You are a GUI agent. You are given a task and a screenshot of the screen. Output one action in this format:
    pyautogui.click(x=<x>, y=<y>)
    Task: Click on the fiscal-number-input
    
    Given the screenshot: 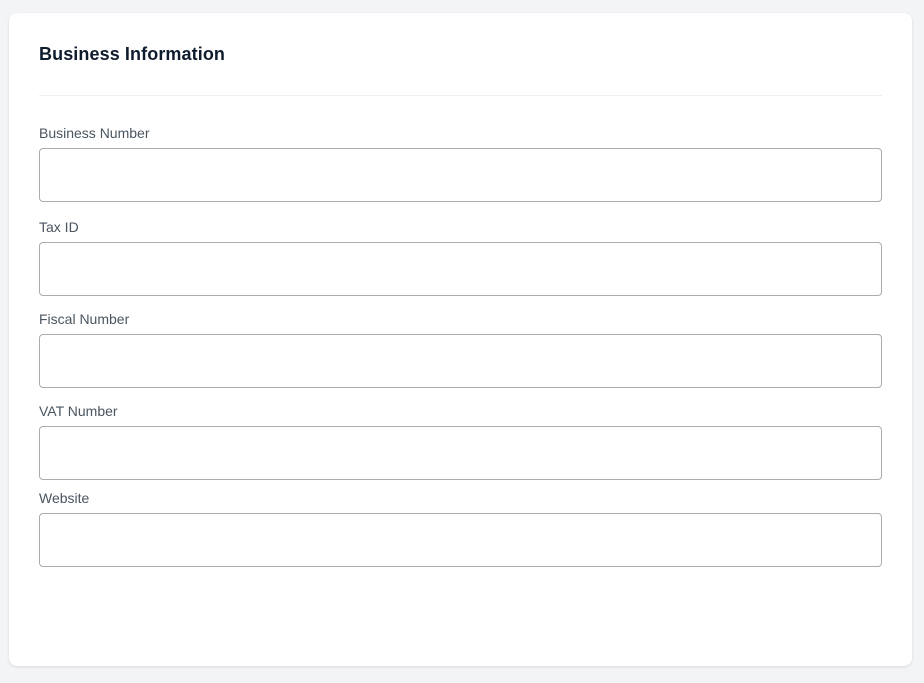 What is the action you would take?
    pyautogui.click(x=460, y=361)
    